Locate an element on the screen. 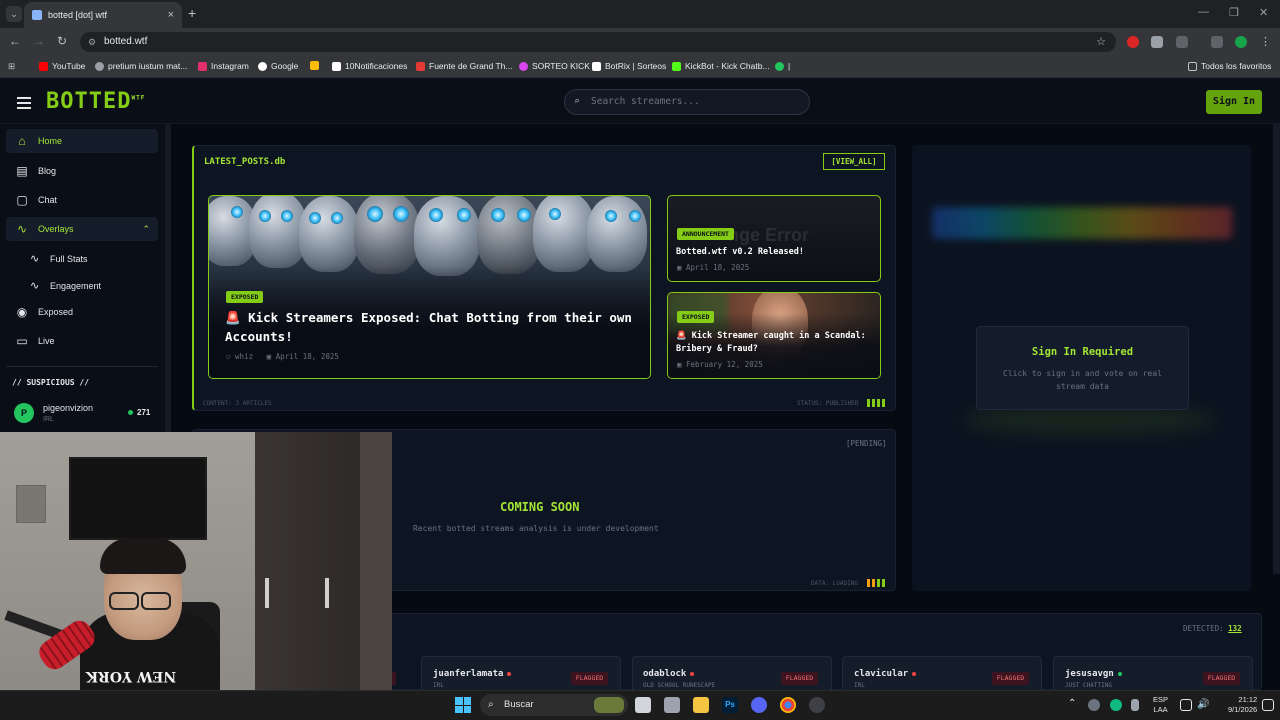 This screenshot has width=1280, height=720. page-scrollbar is located at coordinates (1276, 349).